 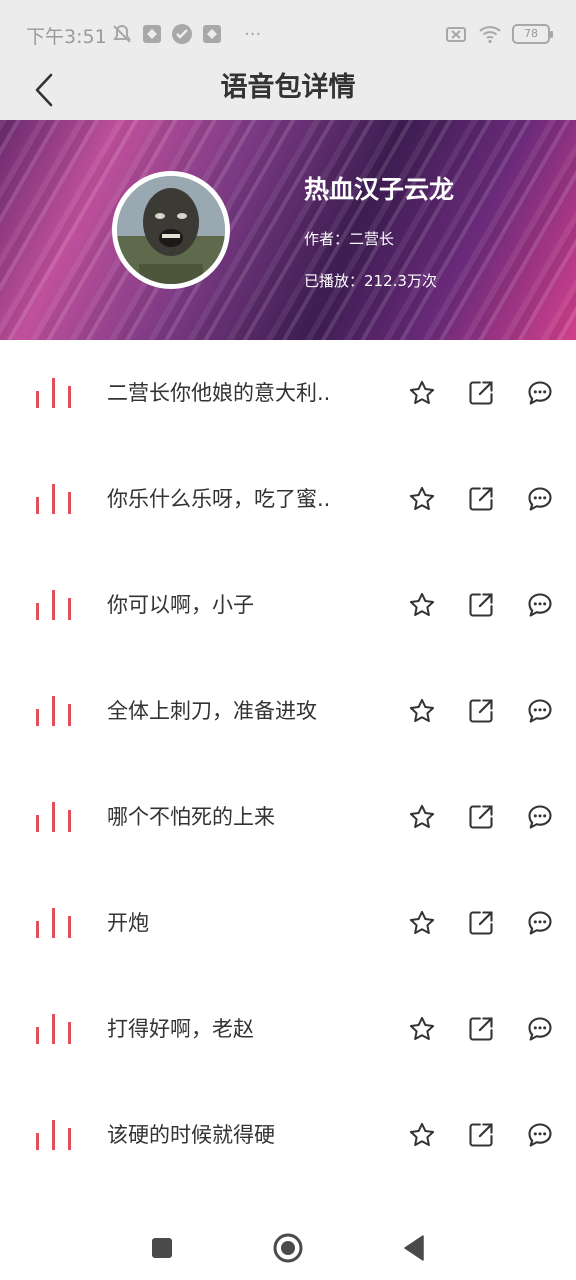 What do you see at coordinates (349, 239) in the screenshot?
I see `voice-pack-author: 作者：二营长` at bounding box center [349, 239].